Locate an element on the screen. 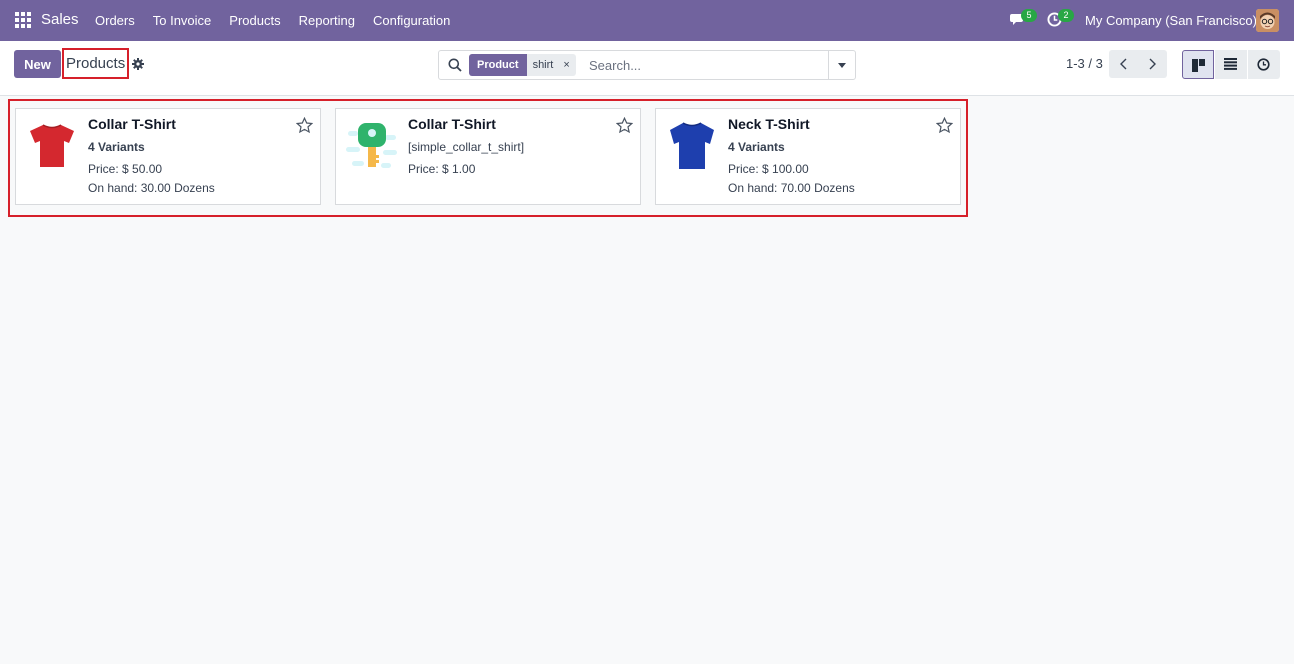 Image resolution: width=1294 pixels, height=664 pixels. product-name: Neck T-Shirt is located at coordinates (769, 124).